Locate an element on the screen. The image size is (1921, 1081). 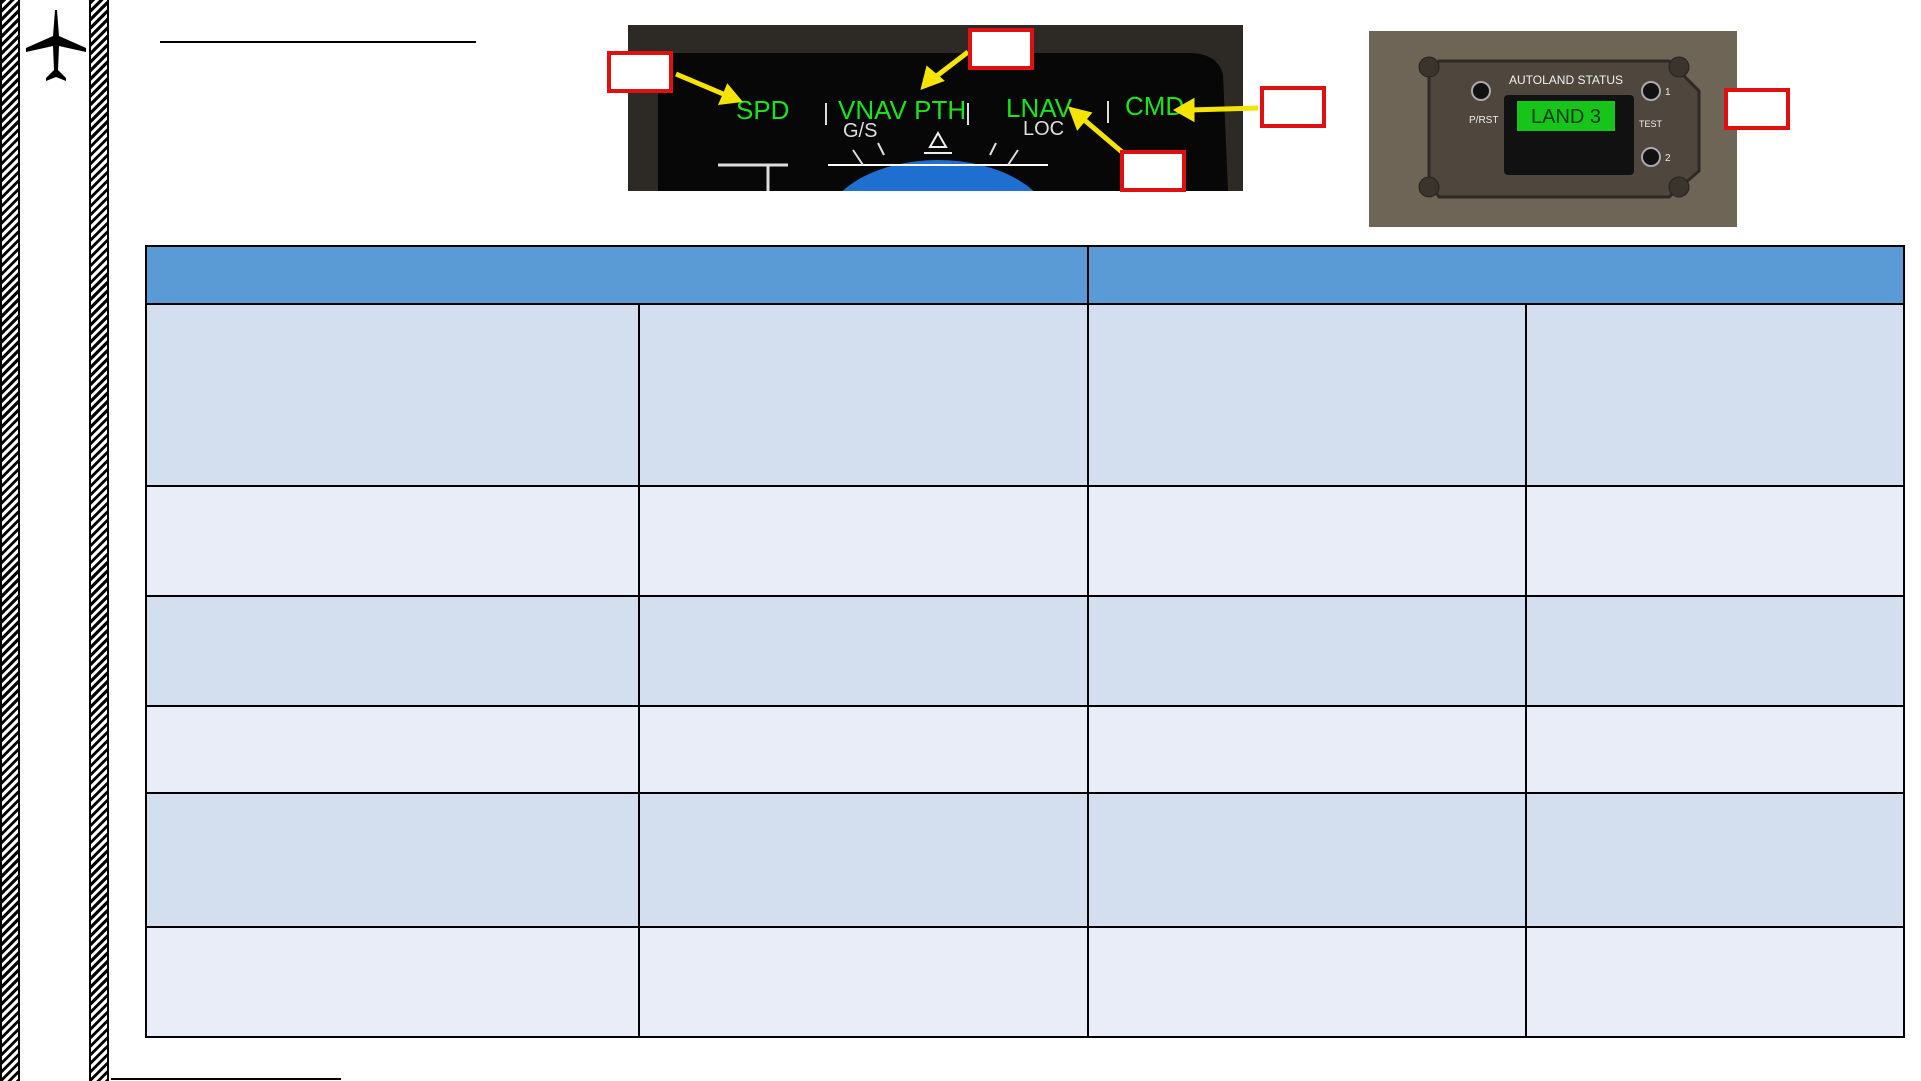
callout-box-ap-status is located at coordinates (1293, 107).